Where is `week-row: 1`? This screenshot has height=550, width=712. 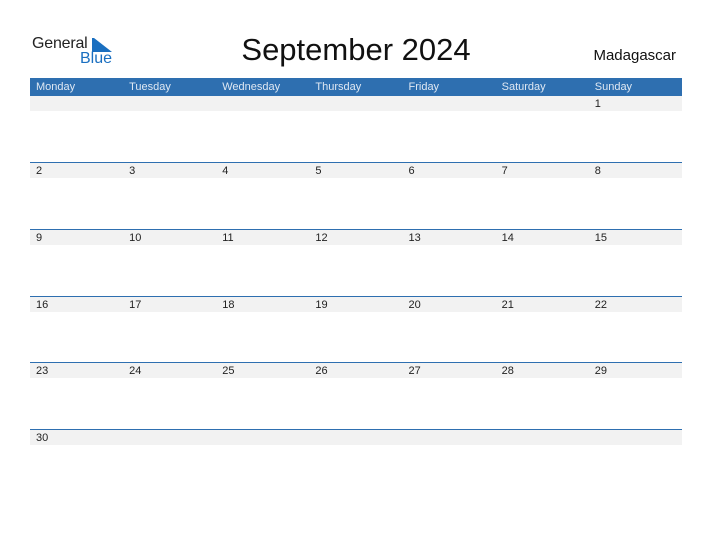 week-row: 1 is located at coordinates (356, 129).